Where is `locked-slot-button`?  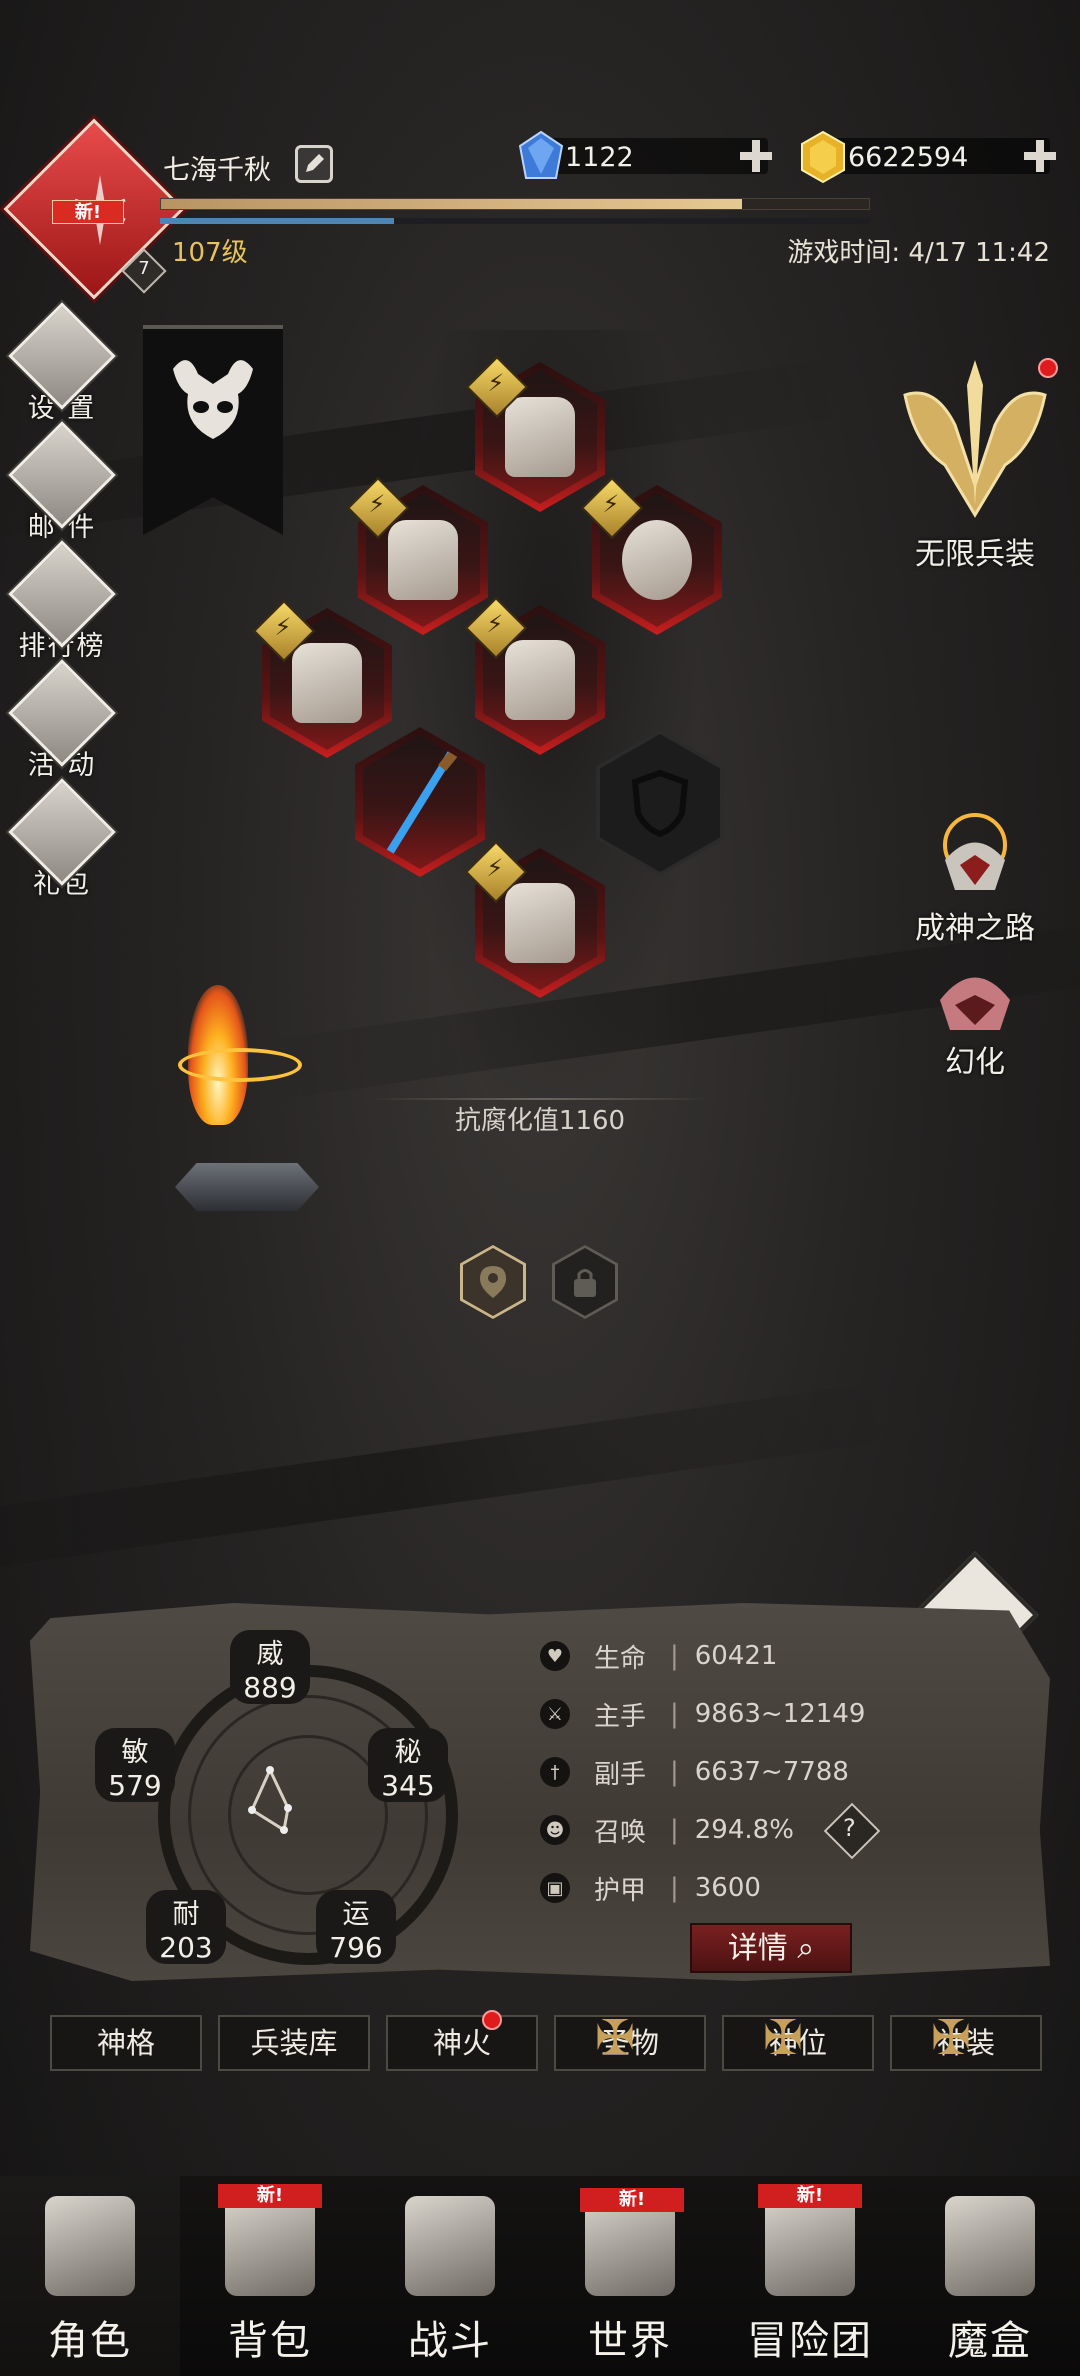
locked-slot-button is located at coordinates (585, 1282).